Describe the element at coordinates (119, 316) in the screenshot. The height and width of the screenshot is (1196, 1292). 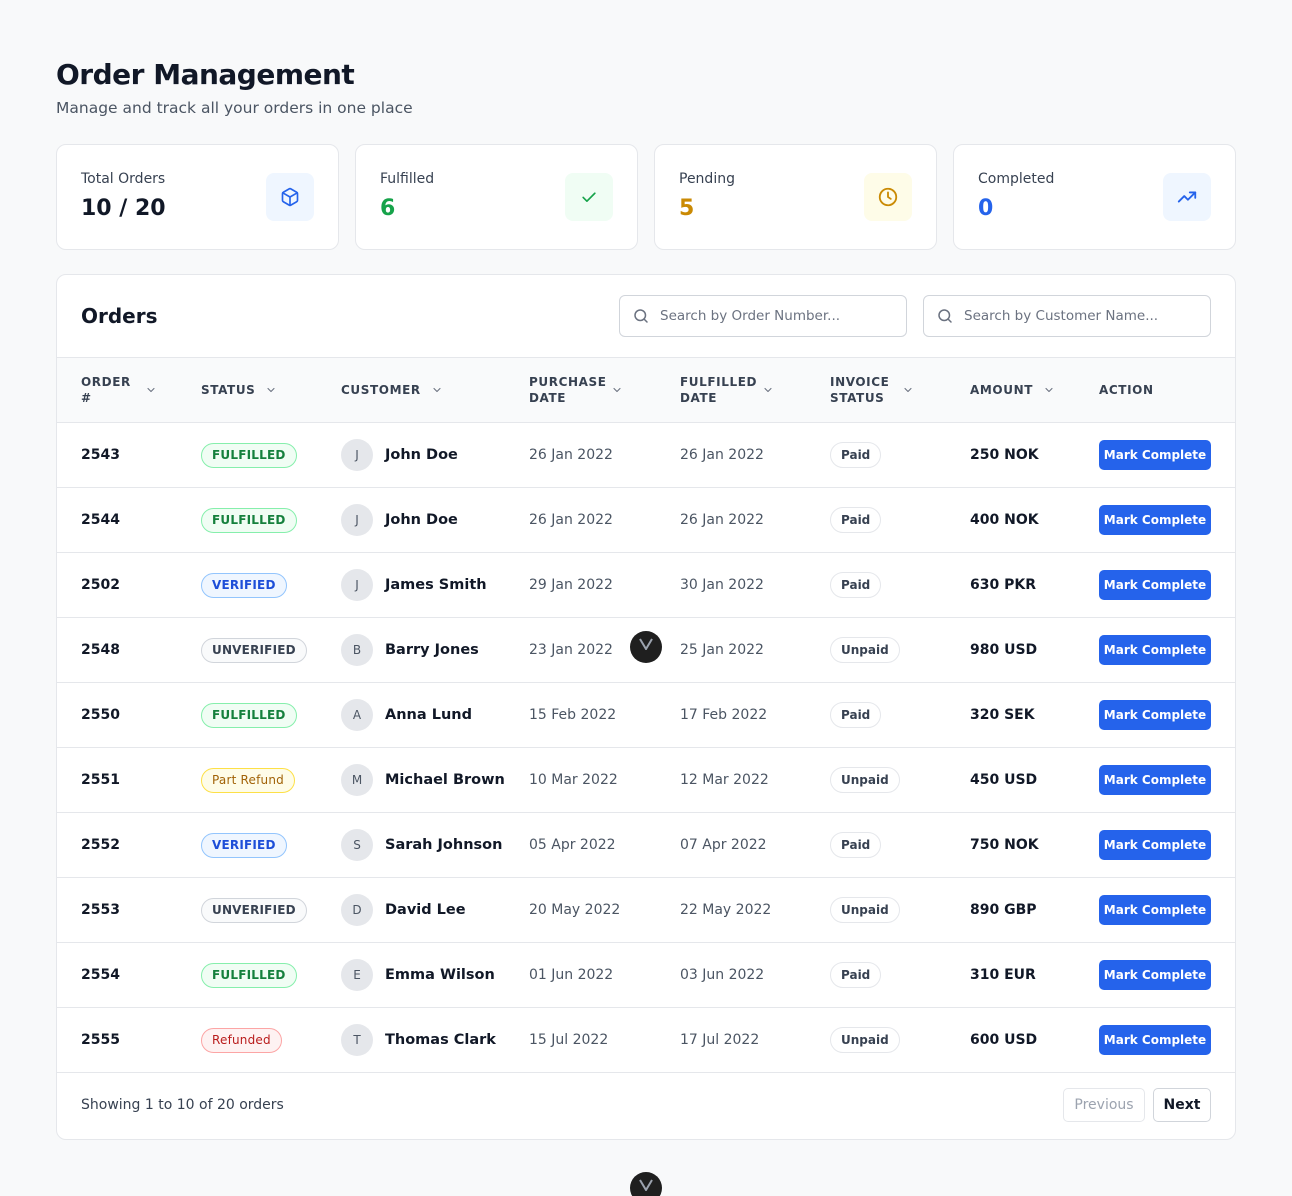
I see `orders-title: Orders` at that location.